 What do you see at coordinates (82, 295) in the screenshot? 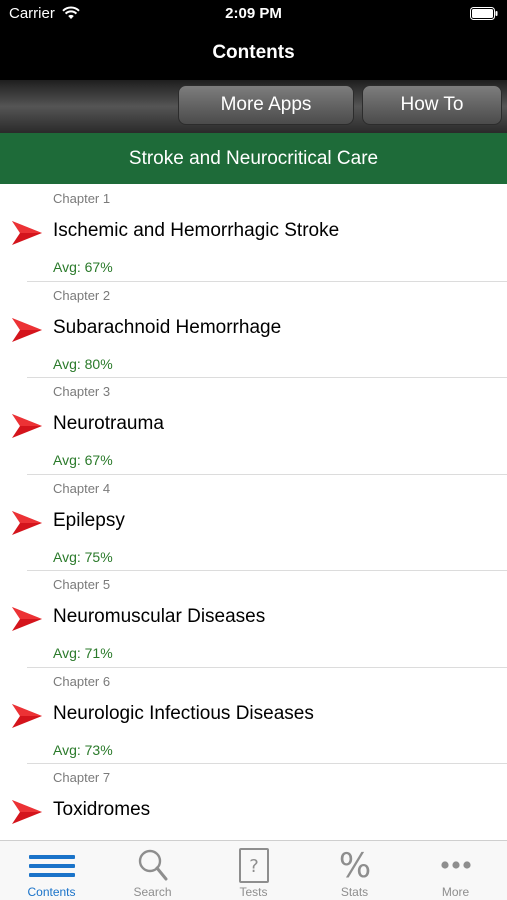
I see `chapter-number: Chapter 2` at bounding box center [82, 295].